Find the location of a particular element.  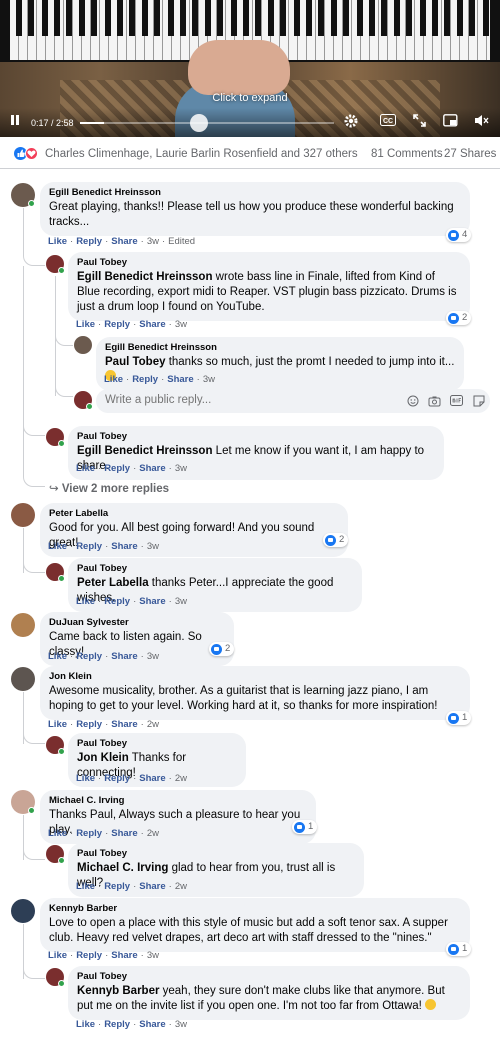

comment-reaction-badge: 4 is located at coordinates (459, 235).